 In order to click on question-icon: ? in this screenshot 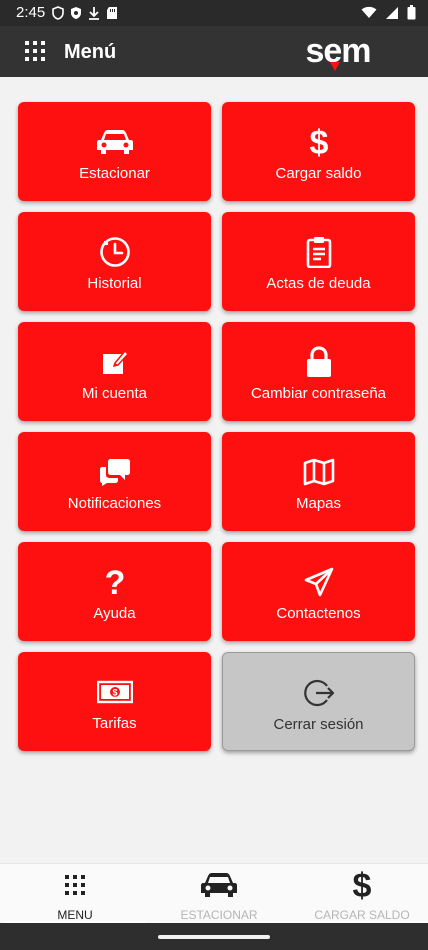, I will do `click(114, 582)`.